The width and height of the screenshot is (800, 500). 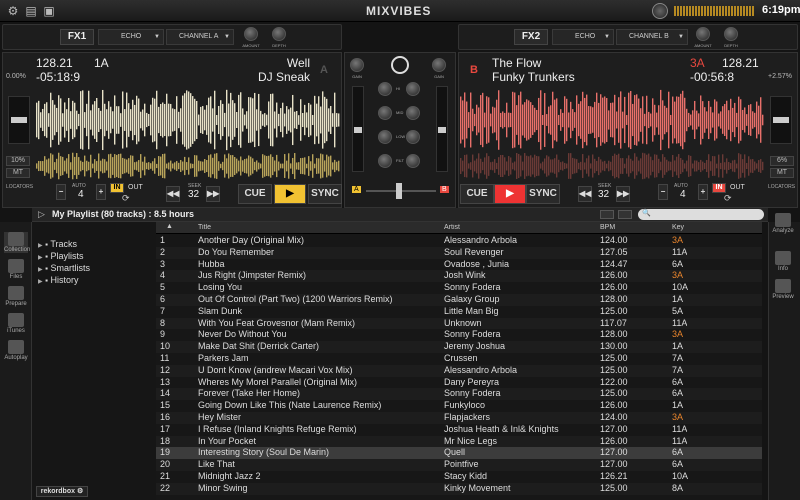 I want to click on sidebar-item-collection: Collection, so click(x=17, y=242).